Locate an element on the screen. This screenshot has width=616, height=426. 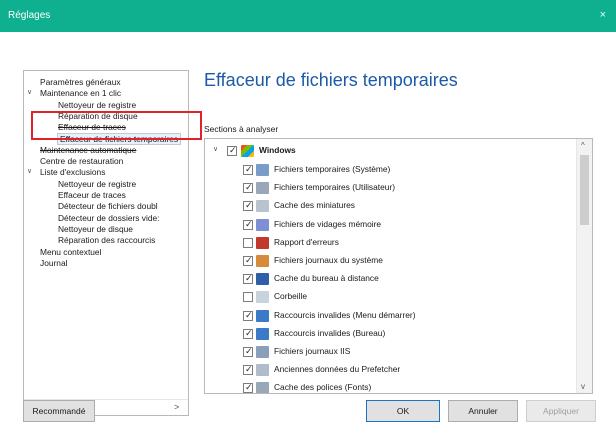
item-label: Anciennes données du Prefetcher is located at coordinates (337, 369).